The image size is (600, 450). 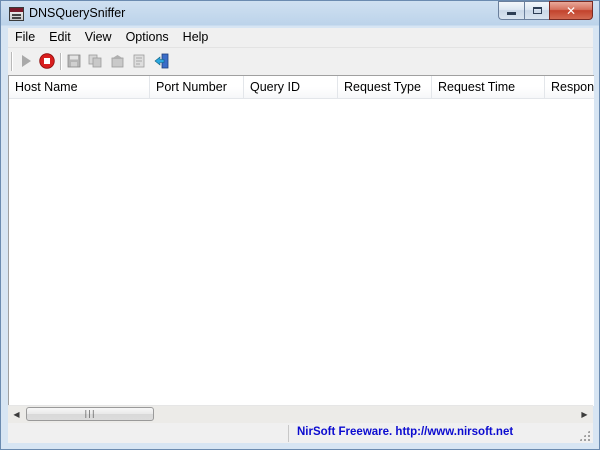 What do you see at coordinates (16, 14) in the screenshot?
I see `app-icon` at bounding box center [16, 14].